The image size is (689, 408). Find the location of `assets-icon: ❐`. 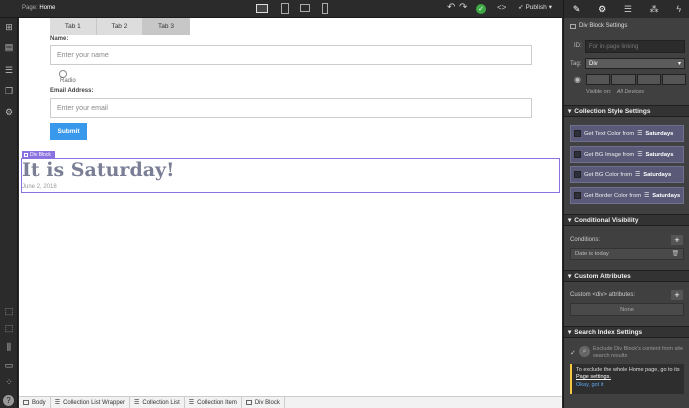

assets-icon: ❐ is located at coordinates (9, 91).